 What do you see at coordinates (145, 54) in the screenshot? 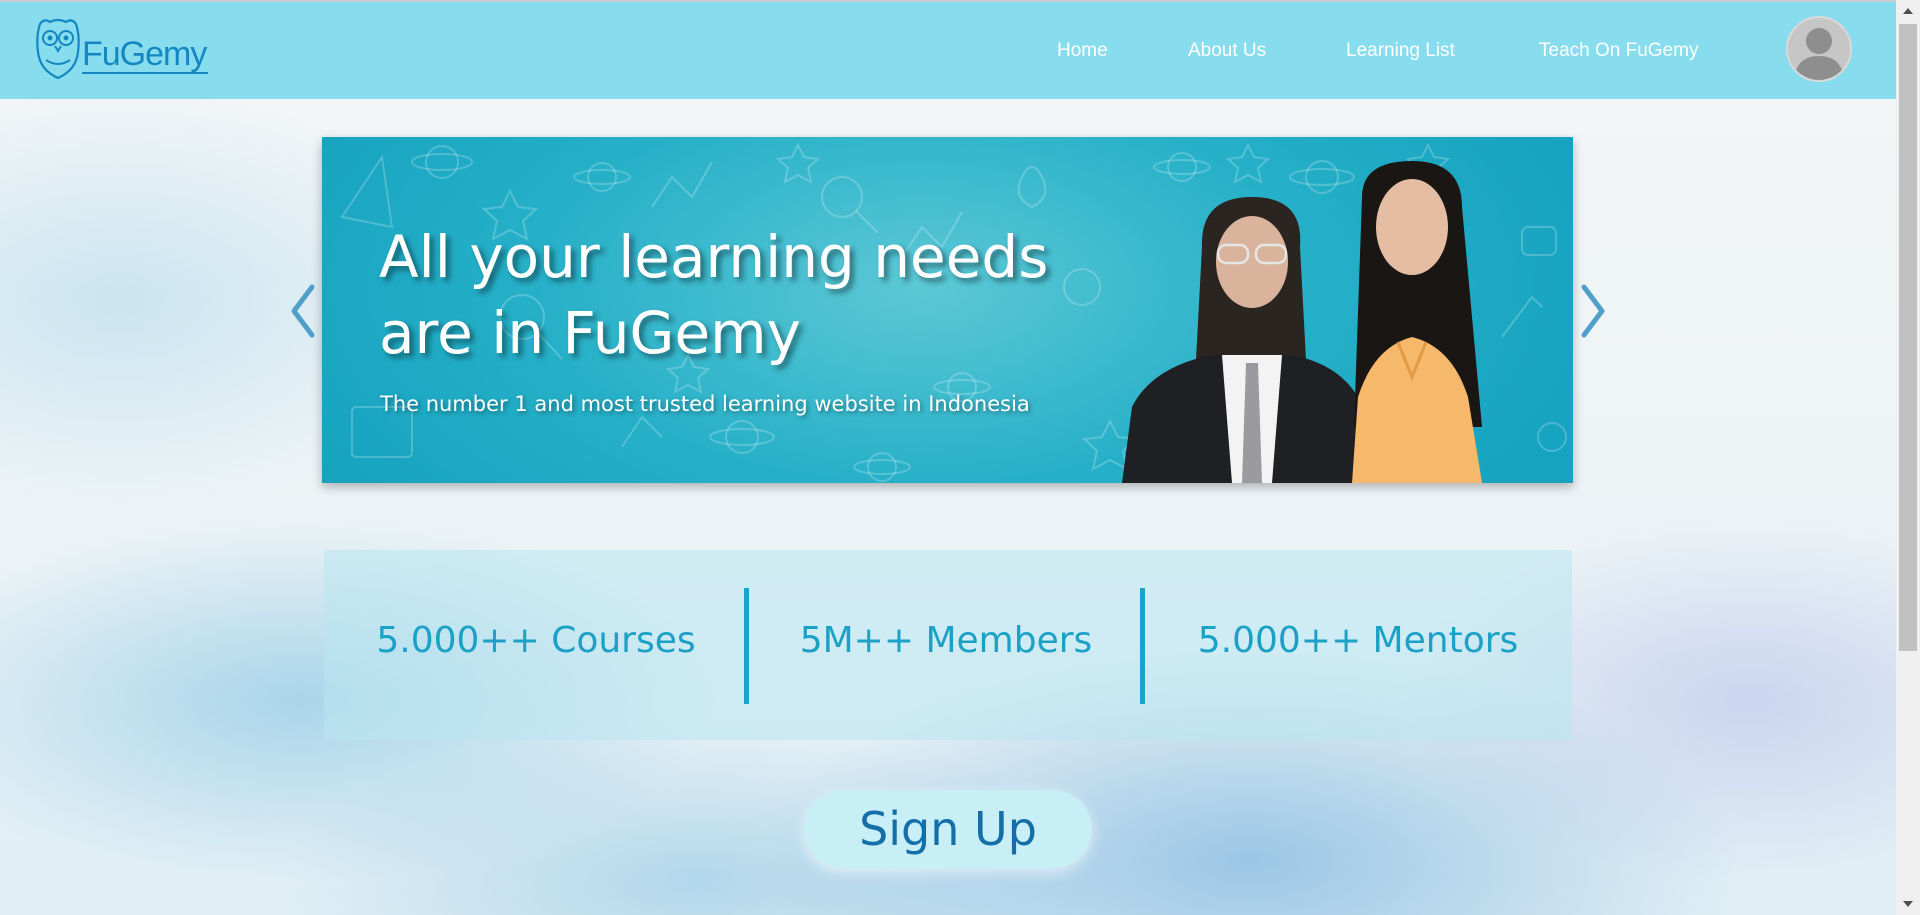
I see `brand-name: FuGemy` at bounding box center [145, 54].